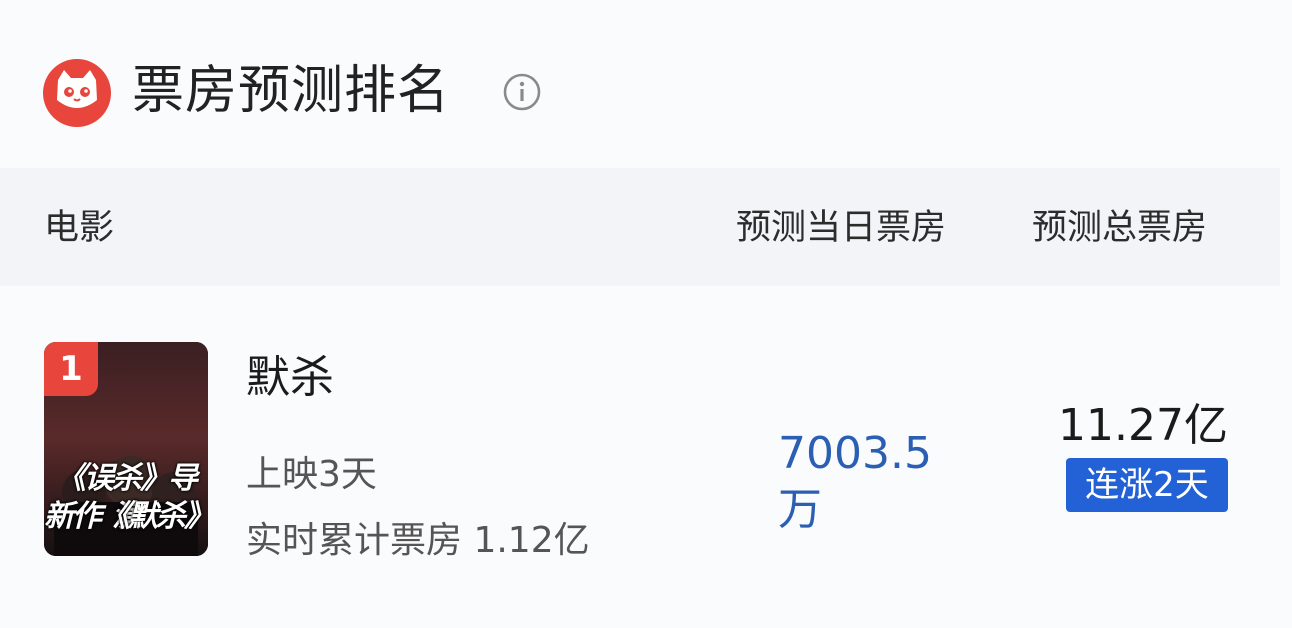 The width and height of the screenshot is (1292, 628). What do you see at coordinates (79, 228) in the screenshot?
I see `column-header-movie: 电影` at bounding box center [79, 228].